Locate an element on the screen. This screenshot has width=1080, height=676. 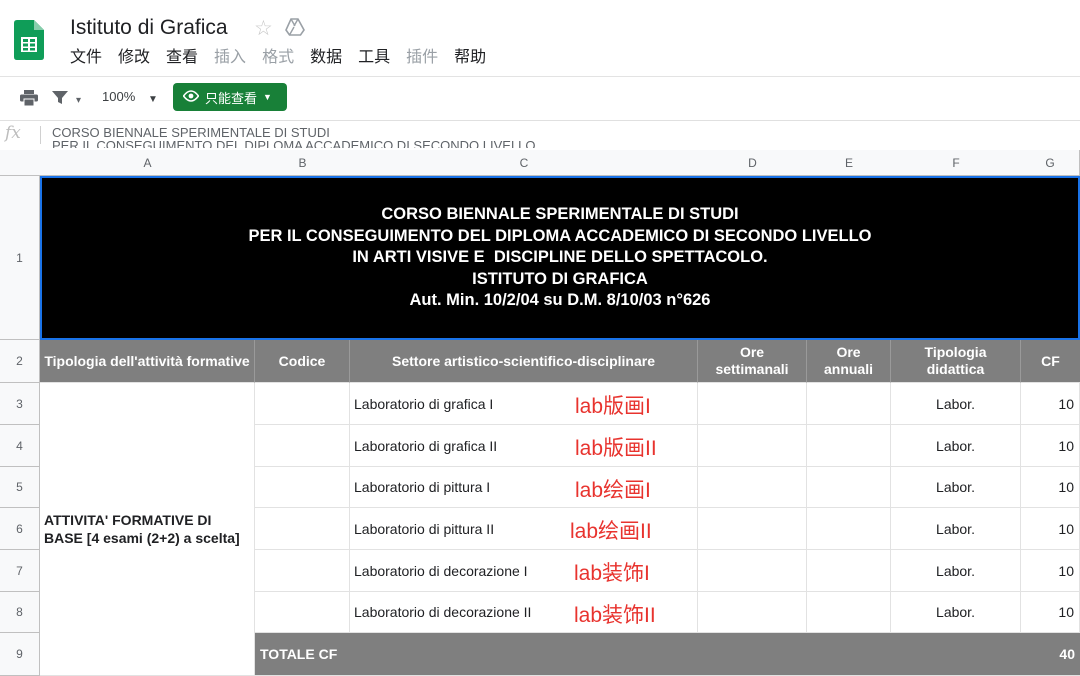
header-ore-annuali: Ore annuali is located at coordinates (849, 361).